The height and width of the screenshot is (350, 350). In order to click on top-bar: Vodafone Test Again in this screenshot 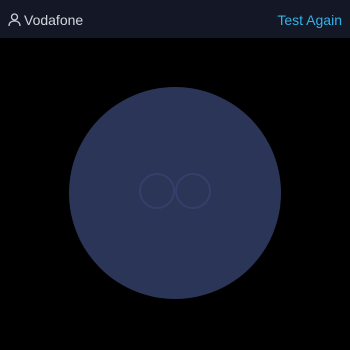, I will do `click(175, 19)`.